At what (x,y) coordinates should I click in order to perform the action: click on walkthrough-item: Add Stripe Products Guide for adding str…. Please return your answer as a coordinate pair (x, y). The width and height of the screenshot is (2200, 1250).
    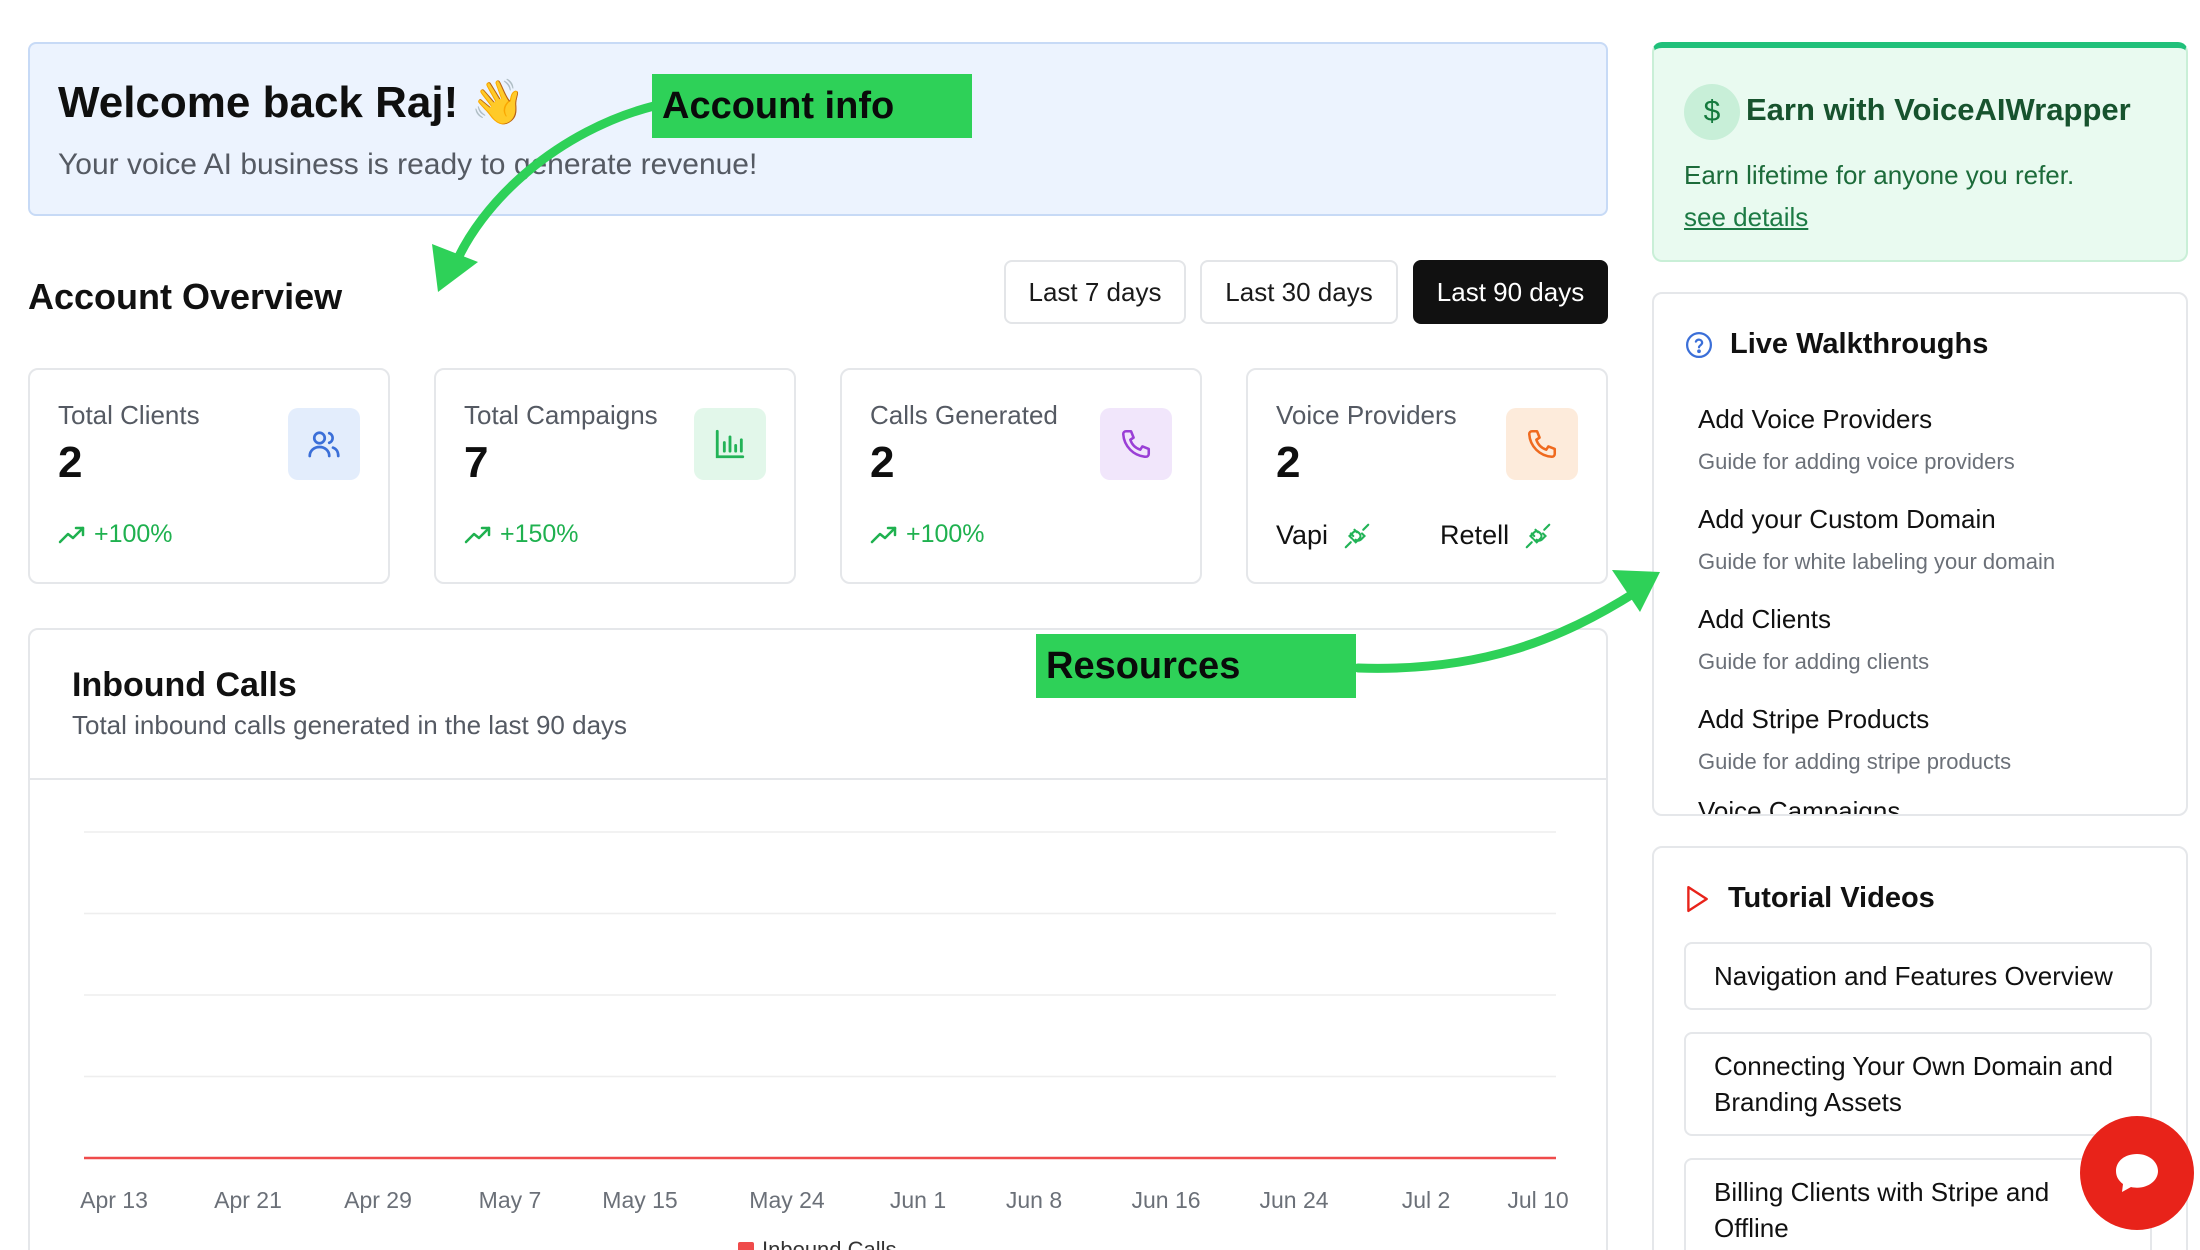
    Looking at the image, I should click on (1854, 739).